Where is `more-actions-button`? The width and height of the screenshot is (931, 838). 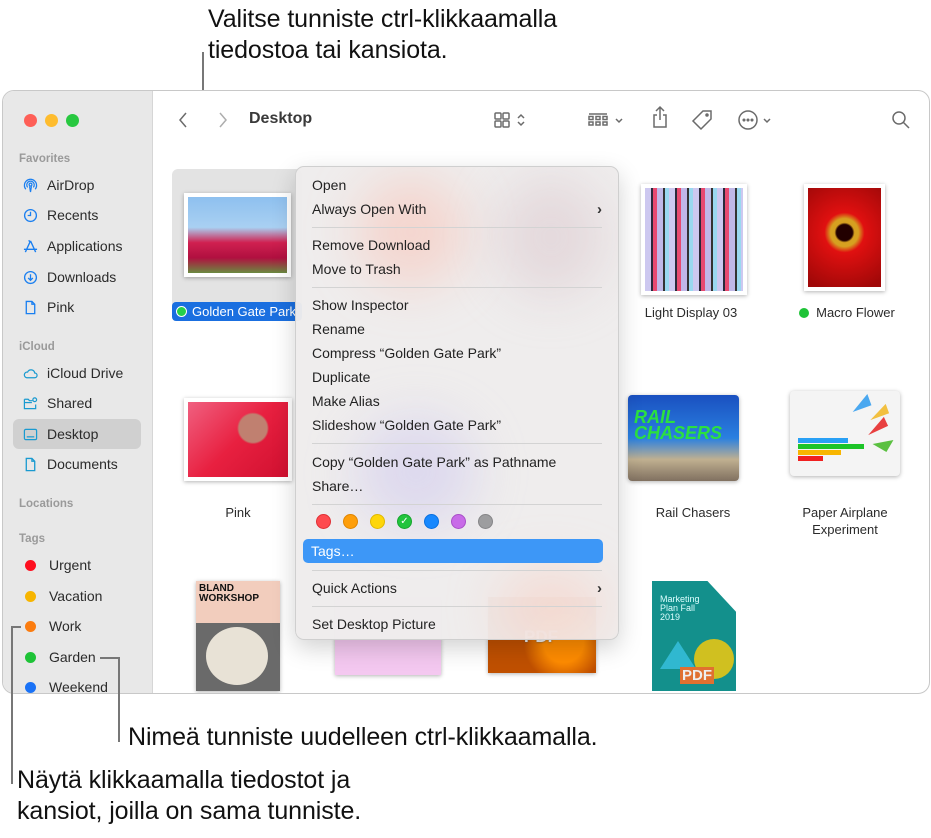 more-actions-button is located at coordinates (755, 120).